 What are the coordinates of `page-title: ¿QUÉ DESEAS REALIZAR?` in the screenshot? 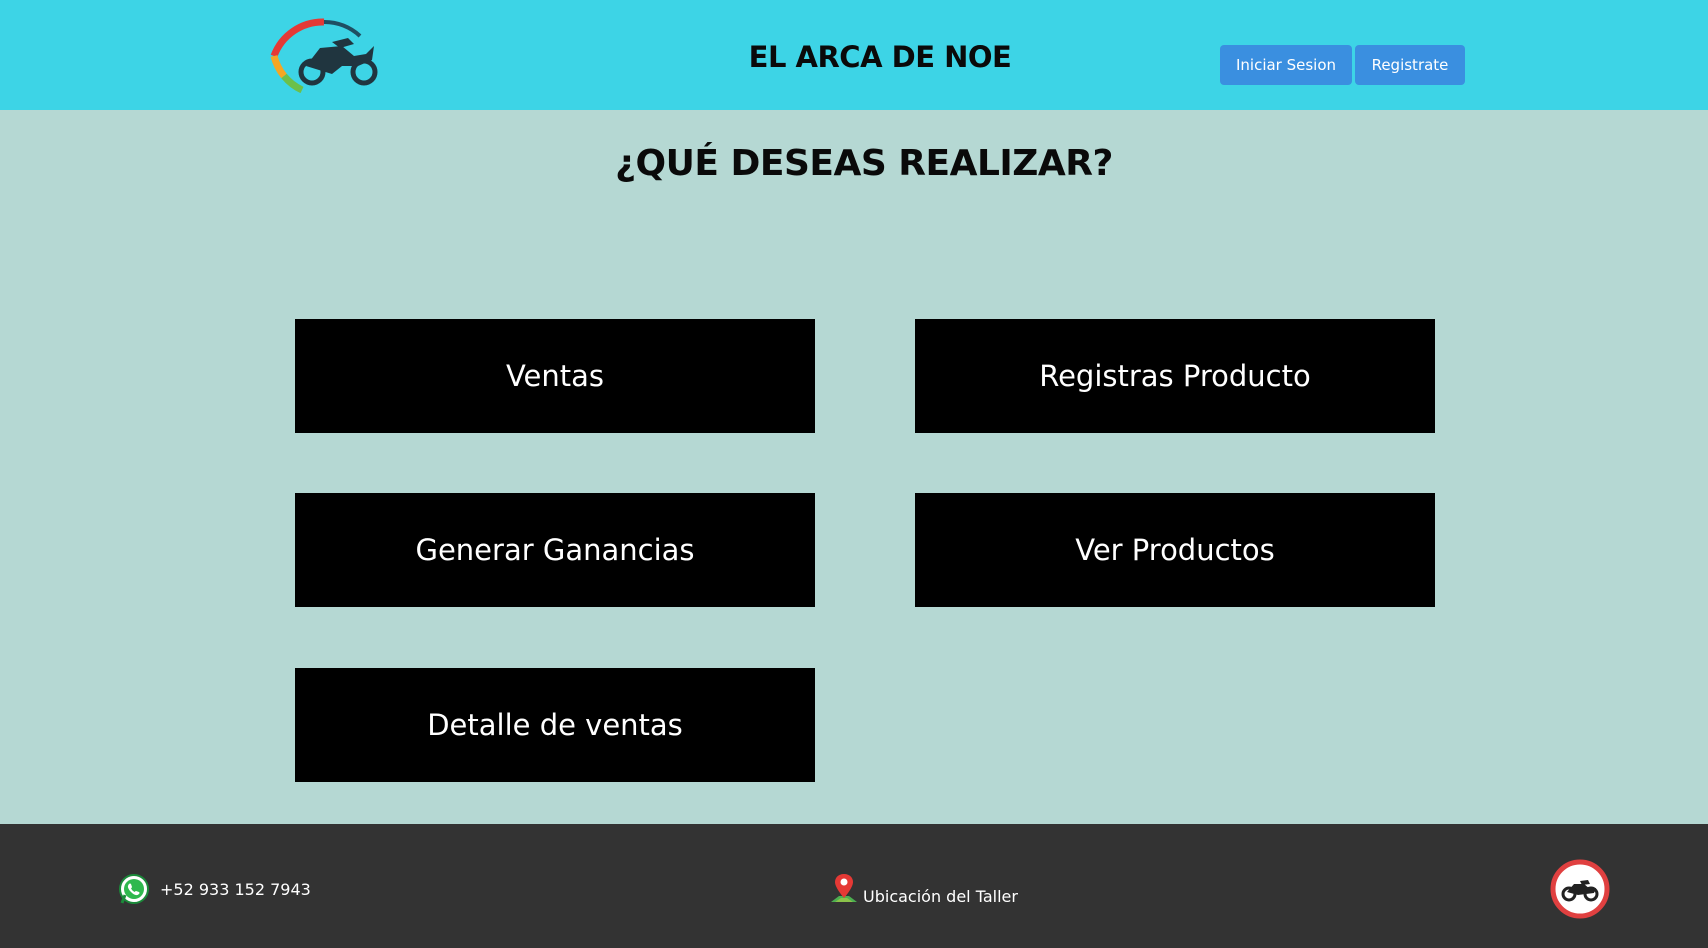 It's located at (864, 163).